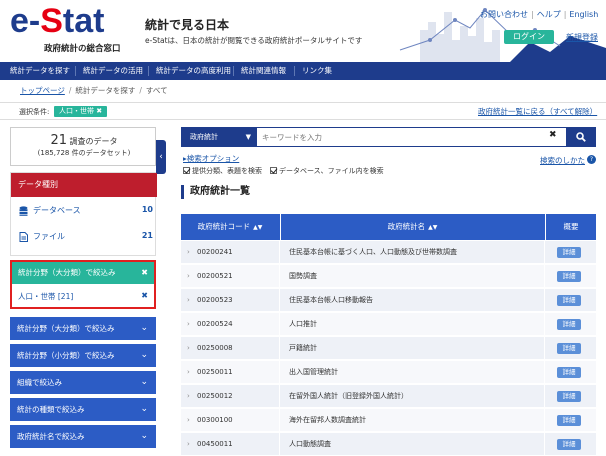 The height and width of the screenshot is (456, 606). I want to click on stat-name: 在留外国人統計（旧登録外国人統計）, so click(348, 396).